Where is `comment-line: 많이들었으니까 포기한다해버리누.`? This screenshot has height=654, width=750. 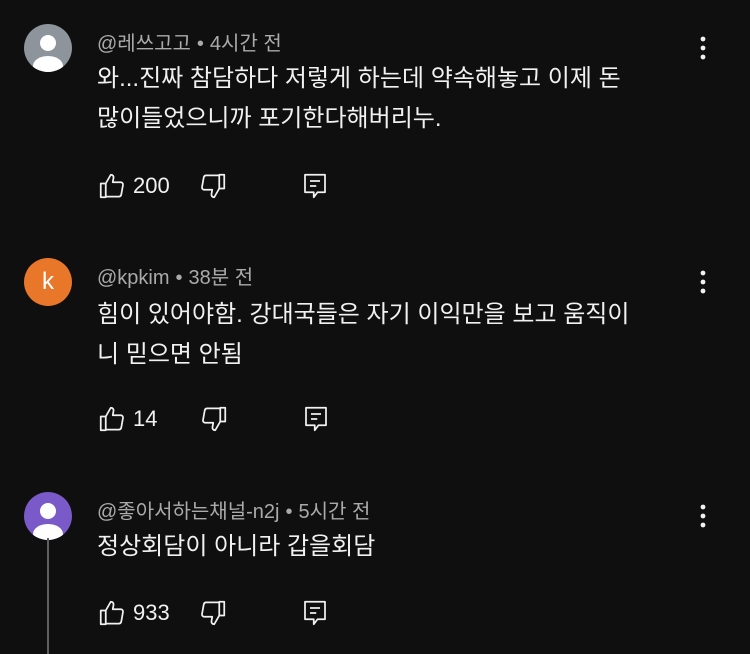
comment-line: 많이들었으니까 포기한다해버리누. is located at coordinates (269, 118).